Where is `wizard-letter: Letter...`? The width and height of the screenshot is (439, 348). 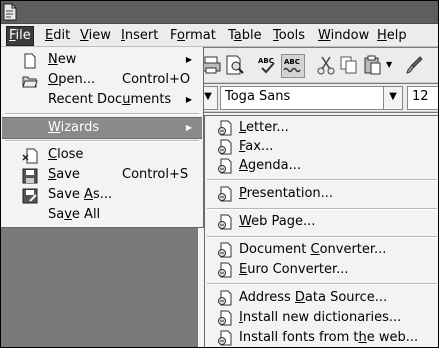 wizard-letter: Letter... is located at coordinates (322, 127).